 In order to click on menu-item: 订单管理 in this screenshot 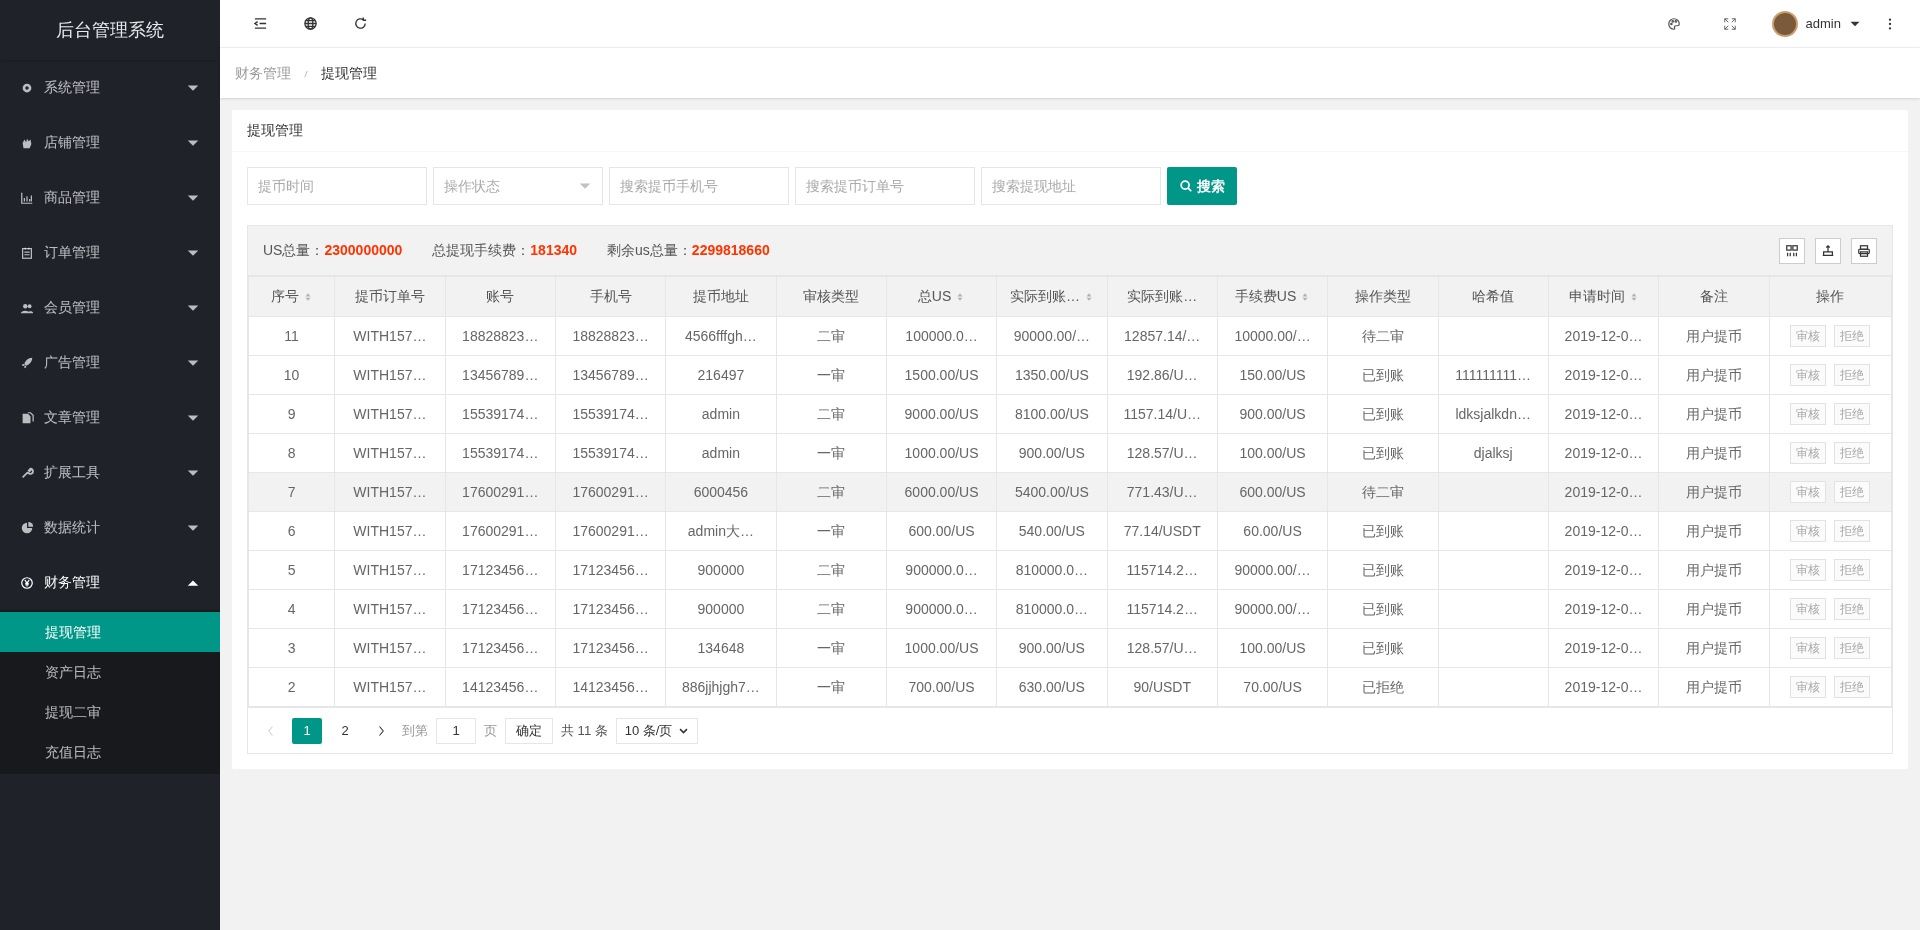, I will do `click(110, 252)`.